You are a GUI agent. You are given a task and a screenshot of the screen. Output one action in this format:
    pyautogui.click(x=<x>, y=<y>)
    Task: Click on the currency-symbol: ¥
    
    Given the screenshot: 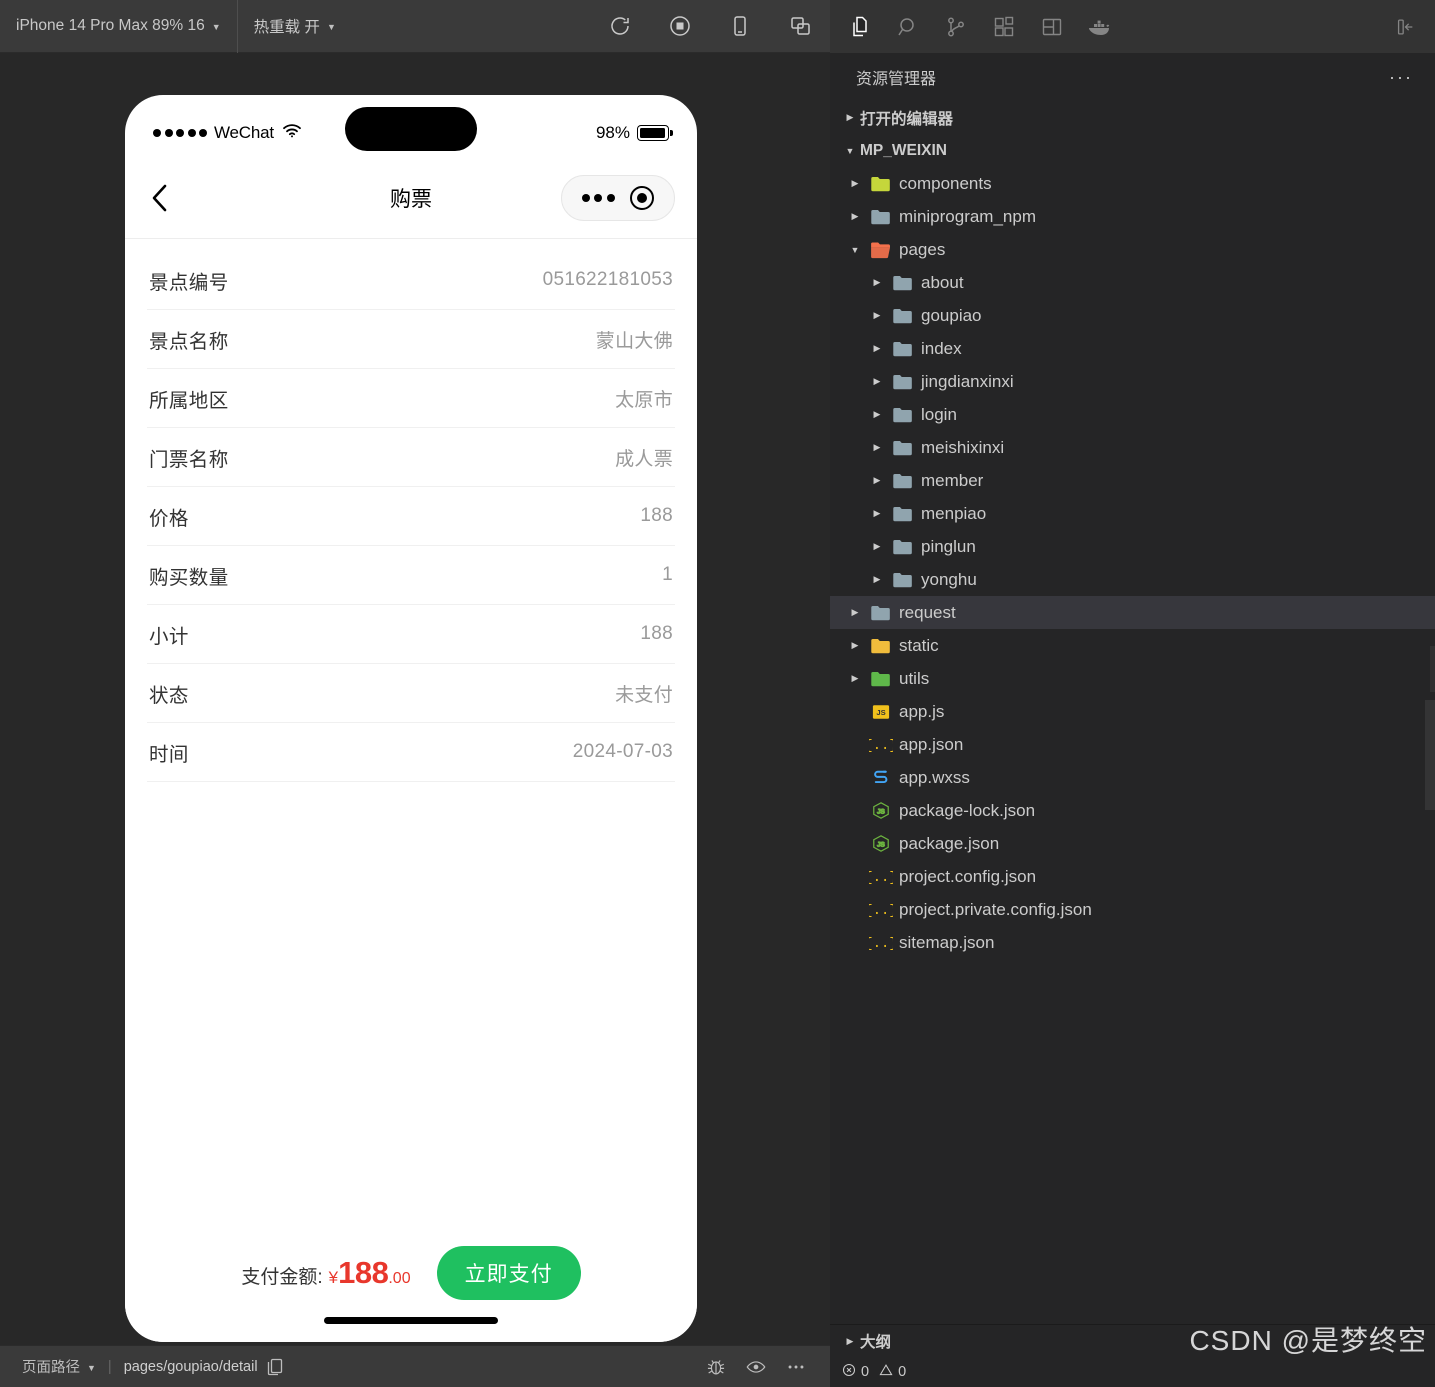 What is the action you would take?
    pyautogui.click(x=333, y=1277)
    